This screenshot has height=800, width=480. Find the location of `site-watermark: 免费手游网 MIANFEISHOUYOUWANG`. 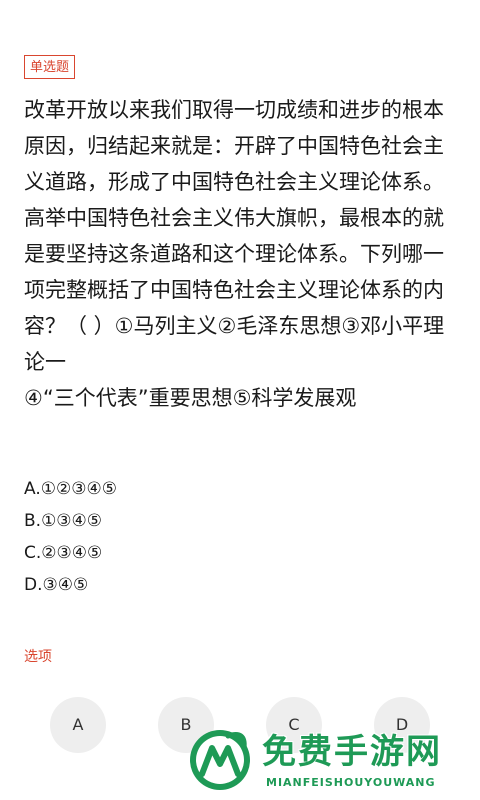

site-watermark: 免费手游网 MIANFEISHOUYOUWANG is located at coordinates (330, 763).